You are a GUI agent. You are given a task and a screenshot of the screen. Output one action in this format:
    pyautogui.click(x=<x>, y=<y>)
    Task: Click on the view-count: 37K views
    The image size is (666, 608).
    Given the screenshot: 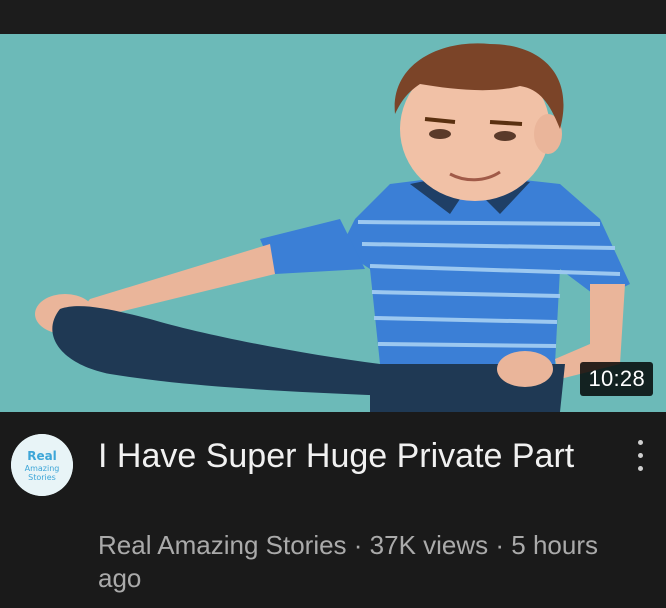 What is the action you would take?
    pyautogui.click(x=429, y=545)
    